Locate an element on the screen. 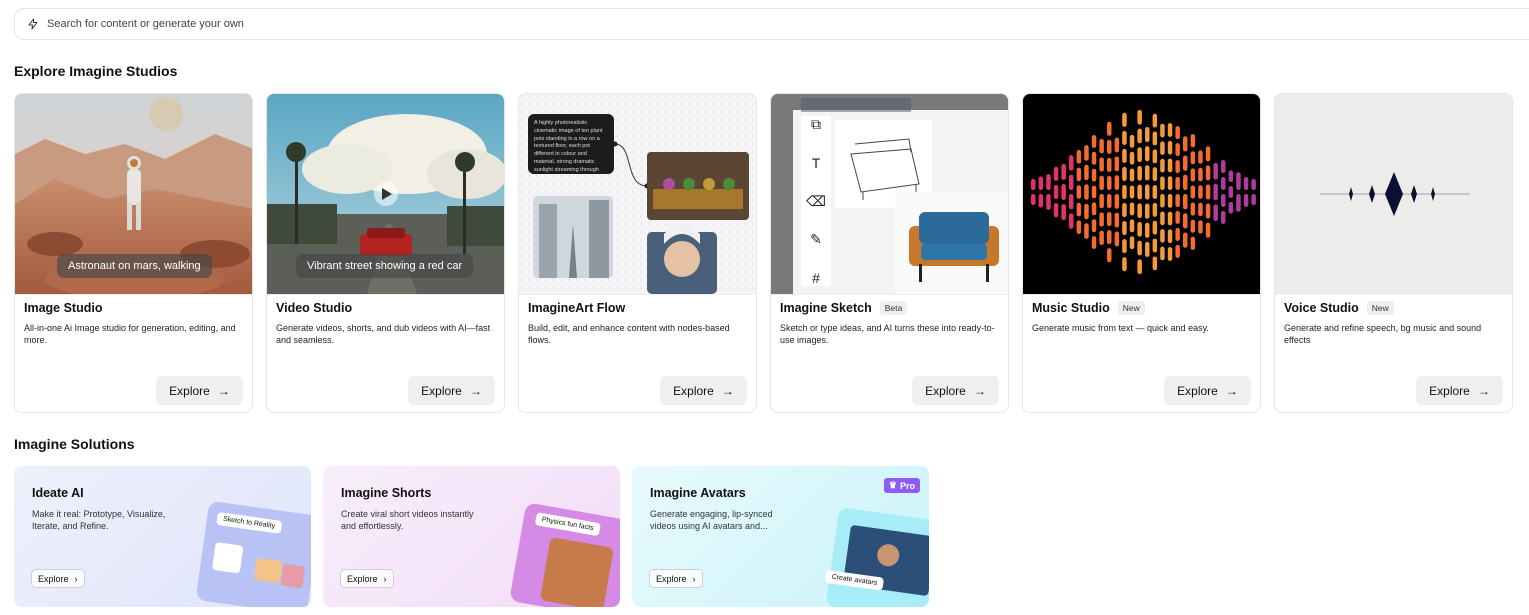  card-title: Music Studio New is located at coordinates (1088, 308).